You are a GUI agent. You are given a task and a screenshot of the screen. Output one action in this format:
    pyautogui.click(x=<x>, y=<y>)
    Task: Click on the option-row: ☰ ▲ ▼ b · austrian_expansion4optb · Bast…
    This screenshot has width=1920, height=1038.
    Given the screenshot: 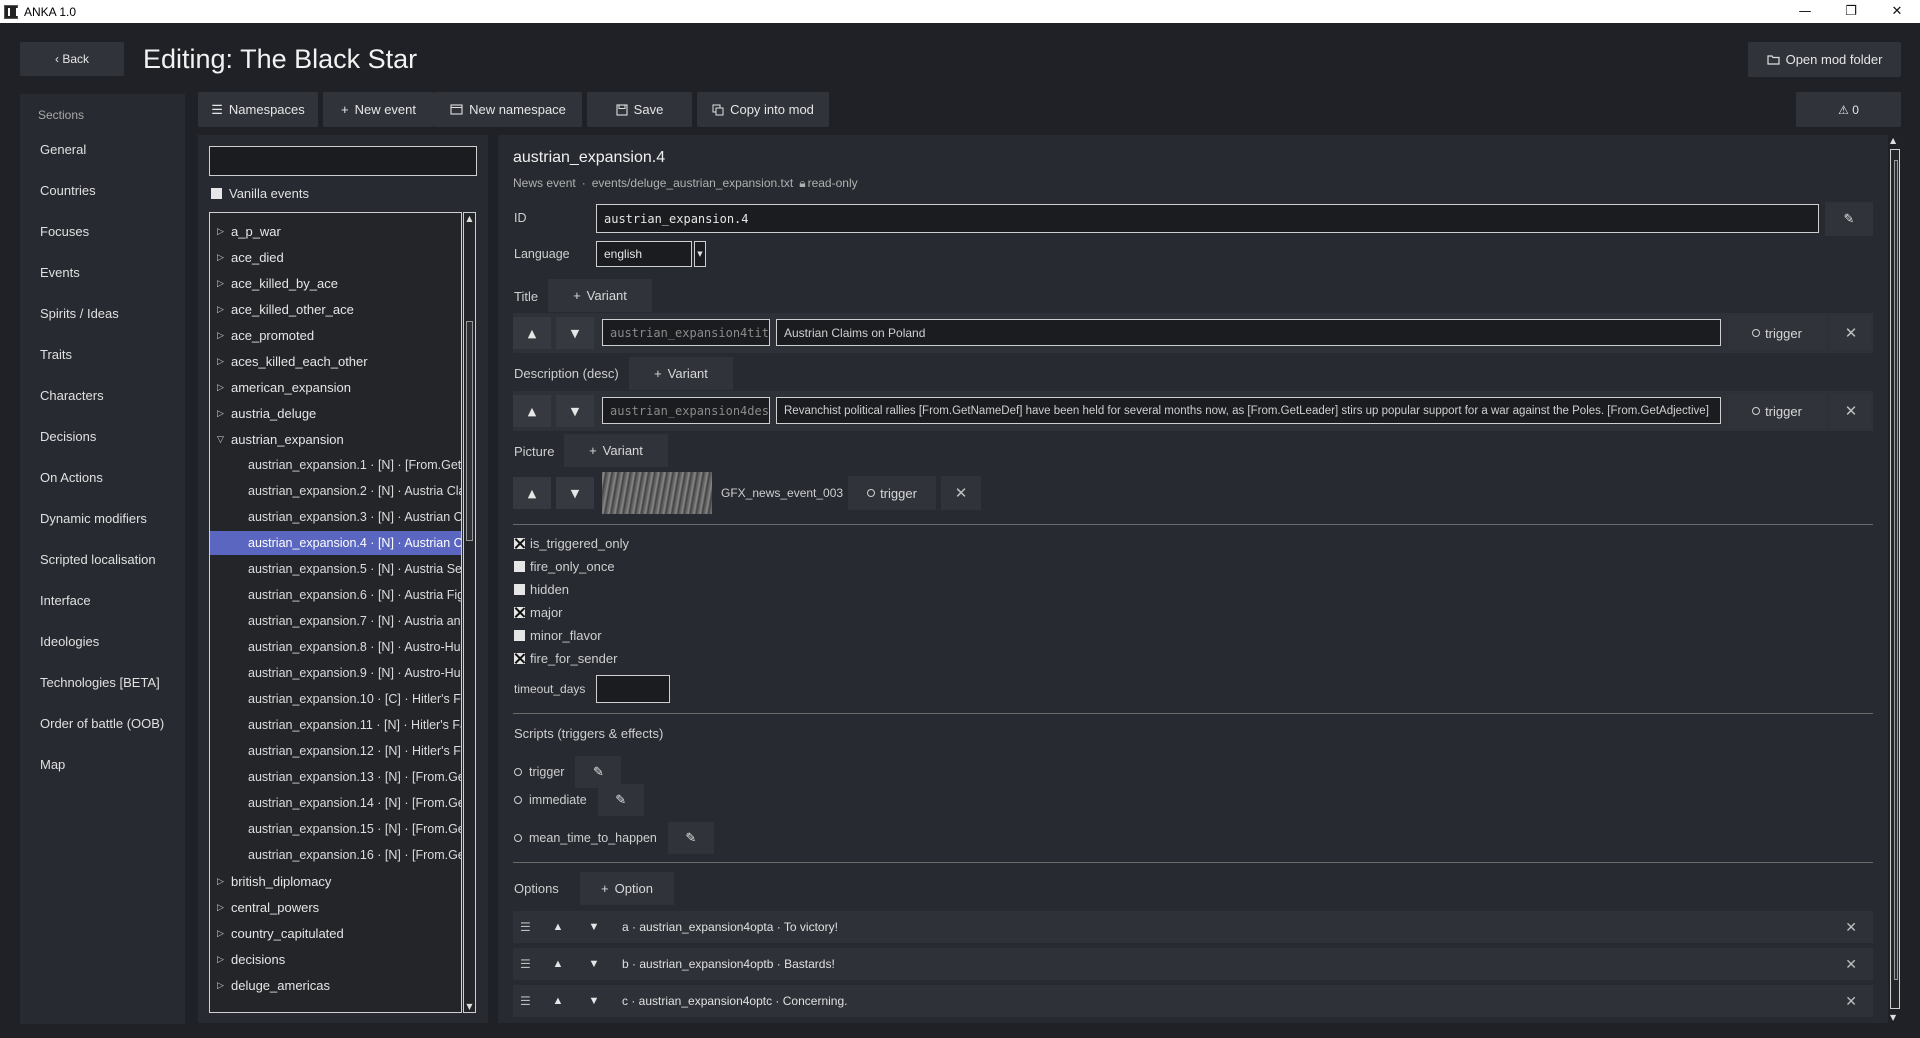 What is the action you would take?
    pyautogui.click(x=1193, y=964)
    